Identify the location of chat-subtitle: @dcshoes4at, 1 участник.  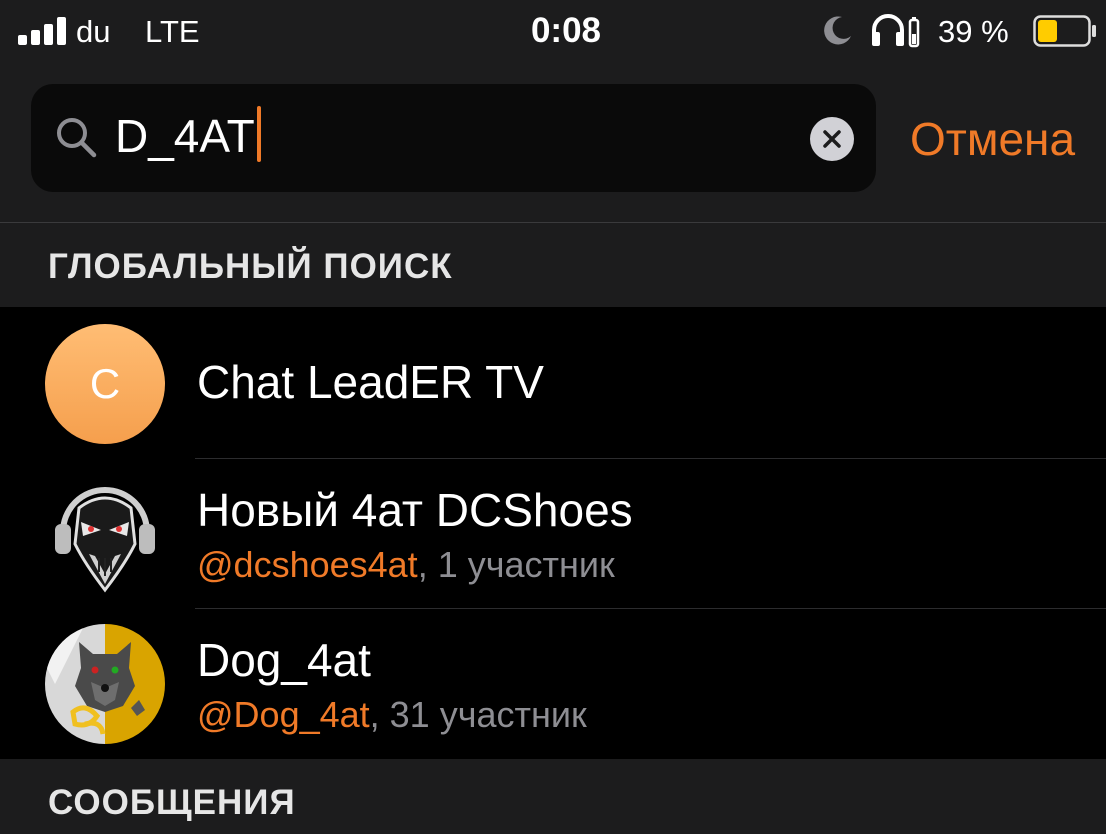
(406, 565).